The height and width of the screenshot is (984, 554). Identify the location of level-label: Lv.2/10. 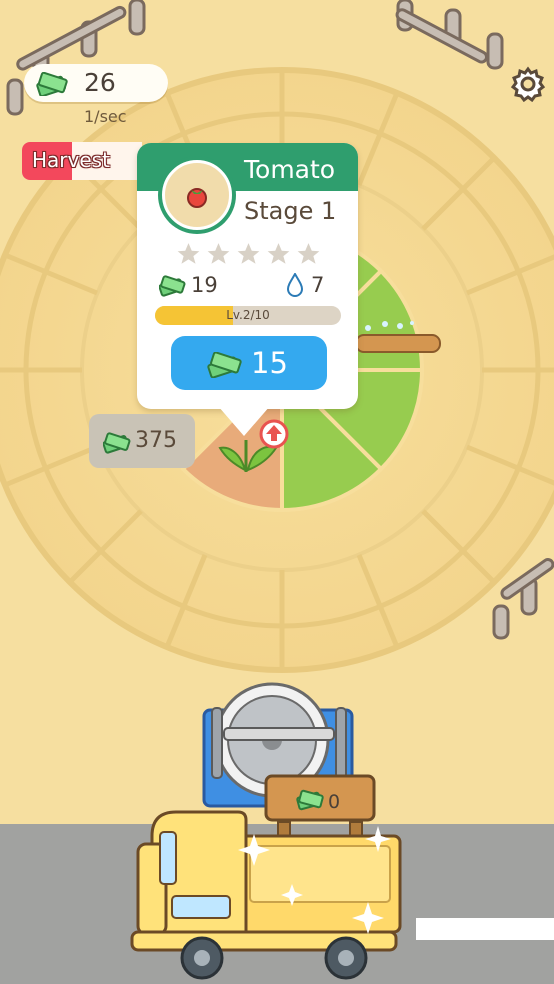
(248, 315).